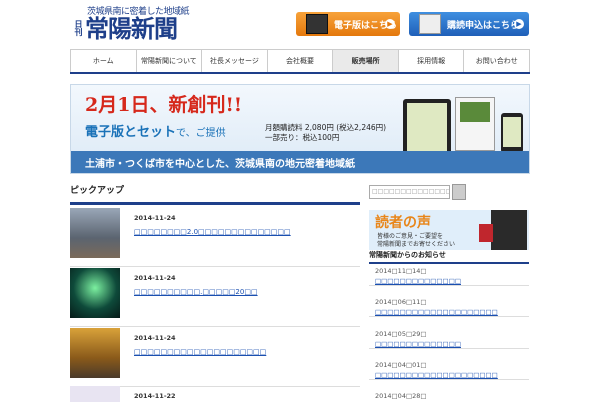 This screenshot has width=600, height=402. I want to click on news-item: 2014□04□01□ □□□□□□□□□□□□□□□□□□□□, so click(449, 369).